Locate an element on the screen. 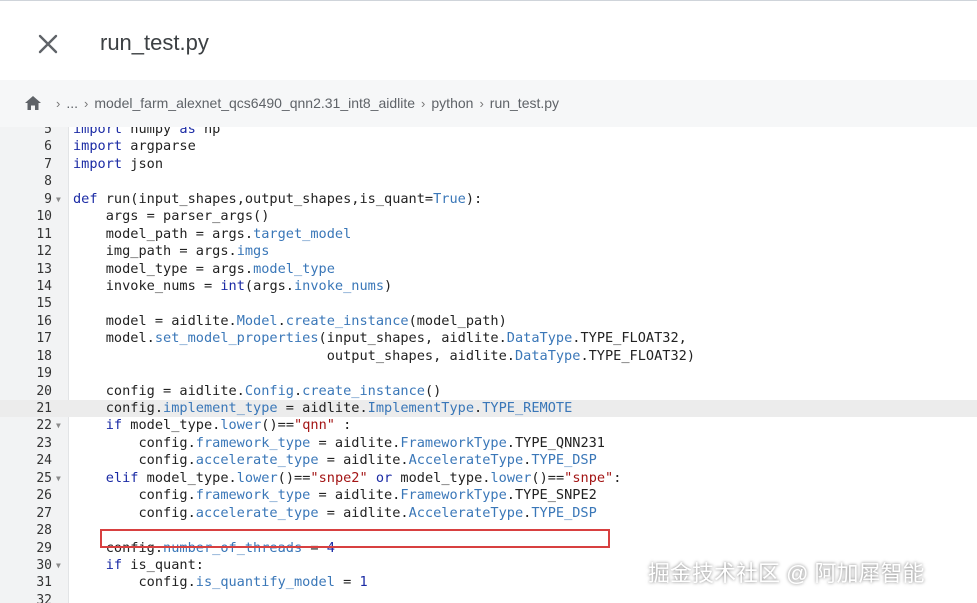 This screenshot has height=603, width=977. code-token: "qnn" is located at coordinates (314, 425).